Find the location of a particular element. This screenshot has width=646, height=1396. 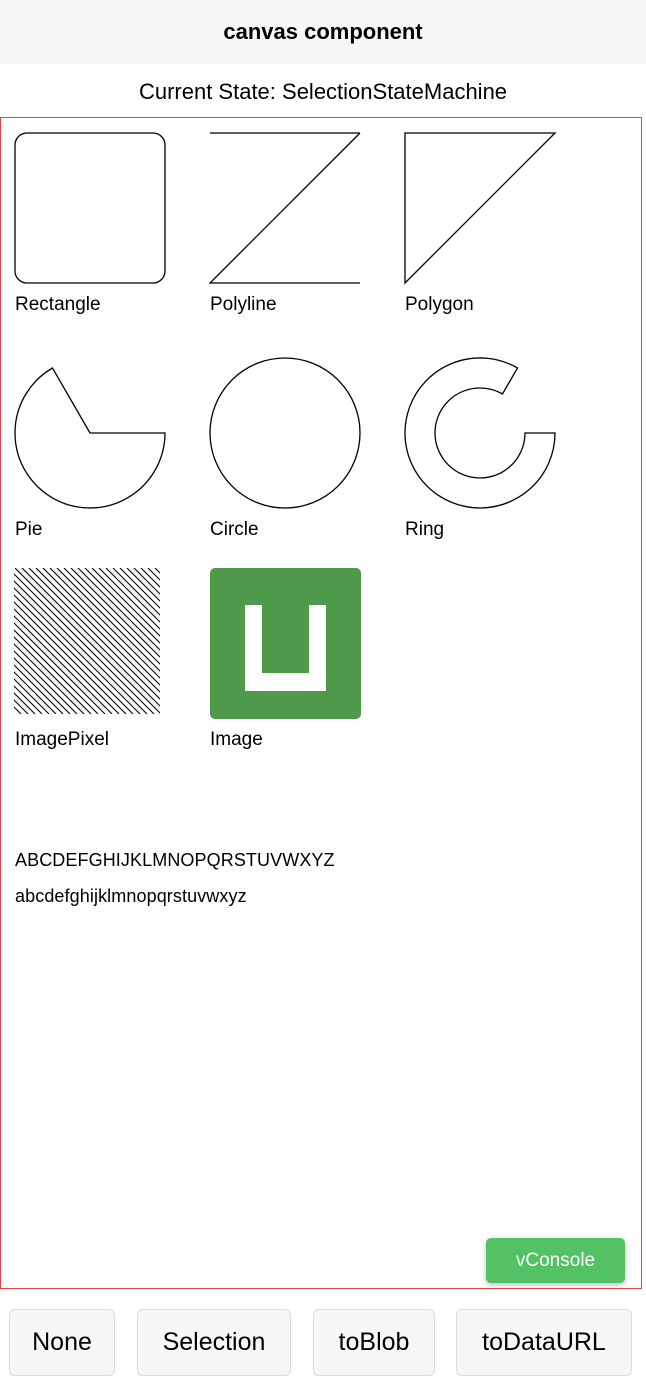

todataurl-button: toDataURL is located at coordinates (544, 1342).